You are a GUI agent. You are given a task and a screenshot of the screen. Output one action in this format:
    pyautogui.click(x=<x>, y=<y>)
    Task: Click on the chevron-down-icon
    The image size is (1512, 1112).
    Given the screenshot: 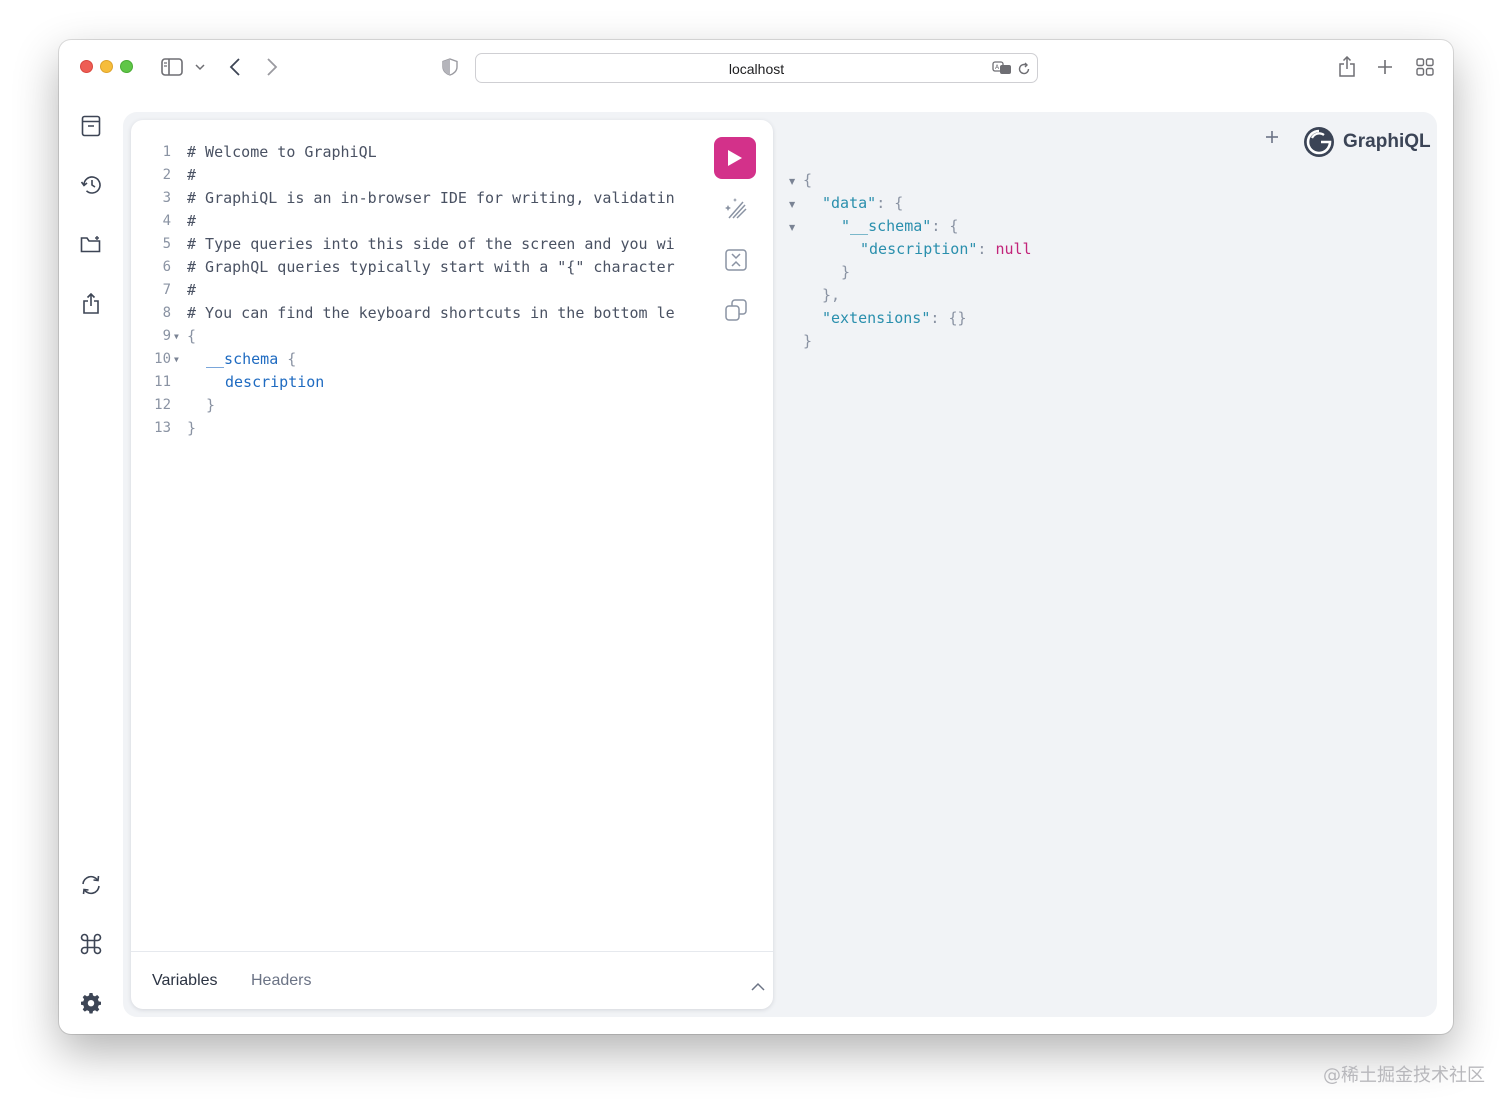 What is the action you would take?
    pyautogui.click(x=200, y=67)
    